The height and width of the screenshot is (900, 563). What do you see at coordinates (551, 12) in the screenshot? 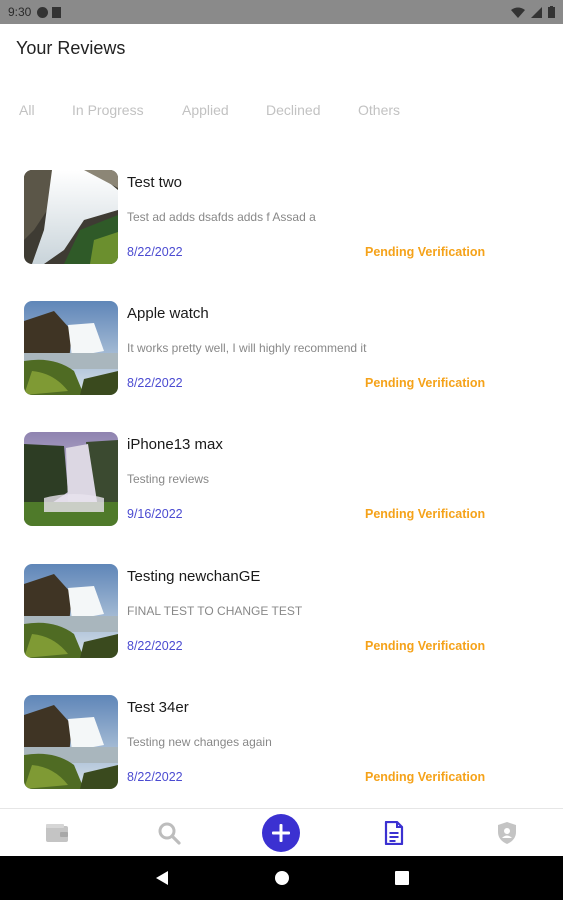
I see `battery-icon` at bounding box center [551, 12].